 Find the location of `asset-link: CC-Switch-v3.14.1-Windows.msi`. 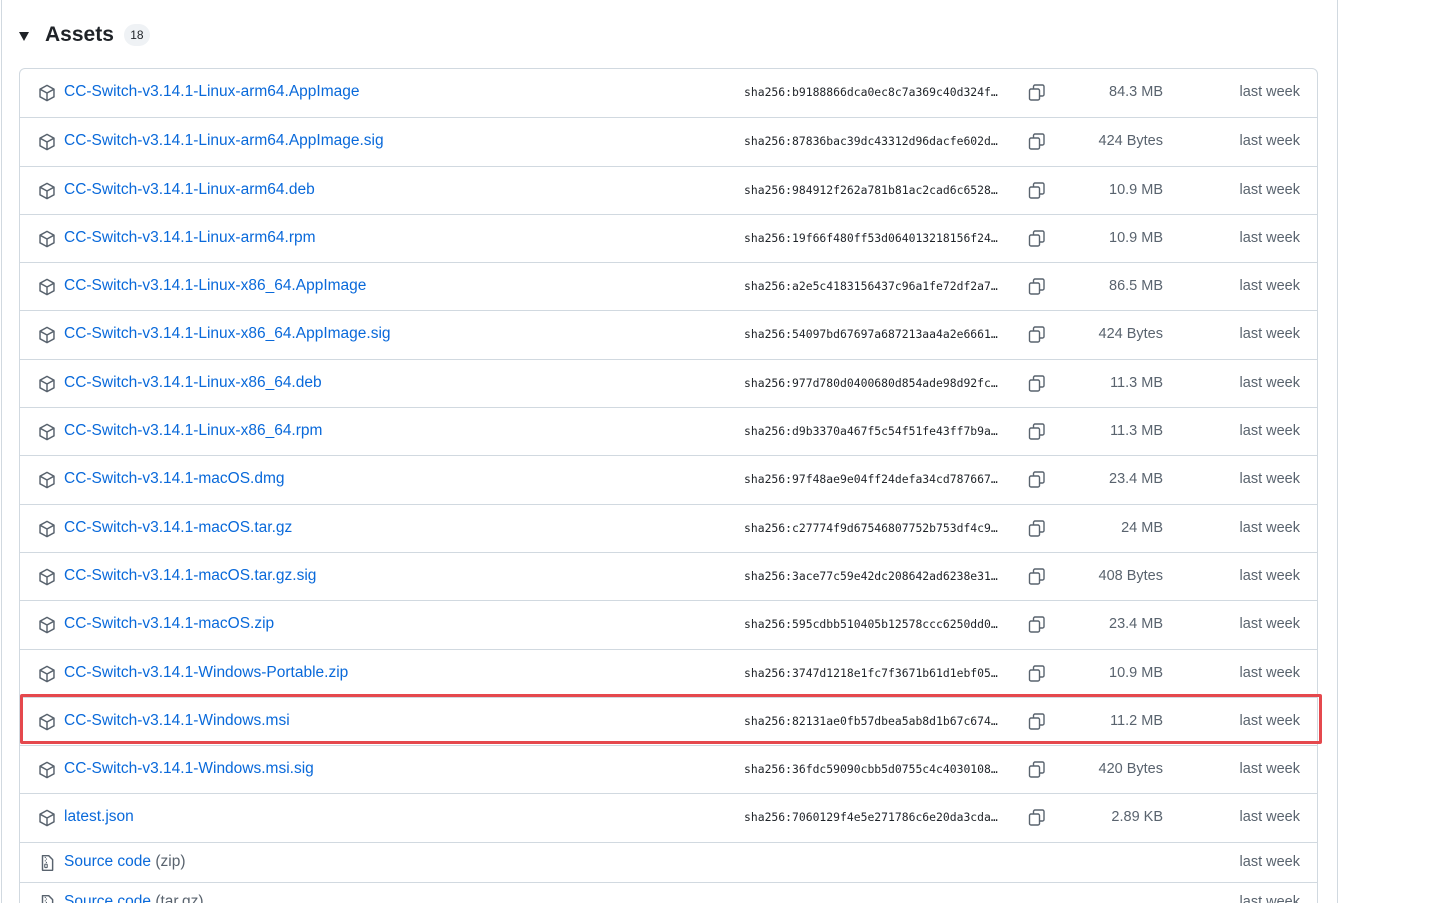

asset-link: CC-Switch-v3.14.1-Windows.msi is located at coordinates (177, 721).